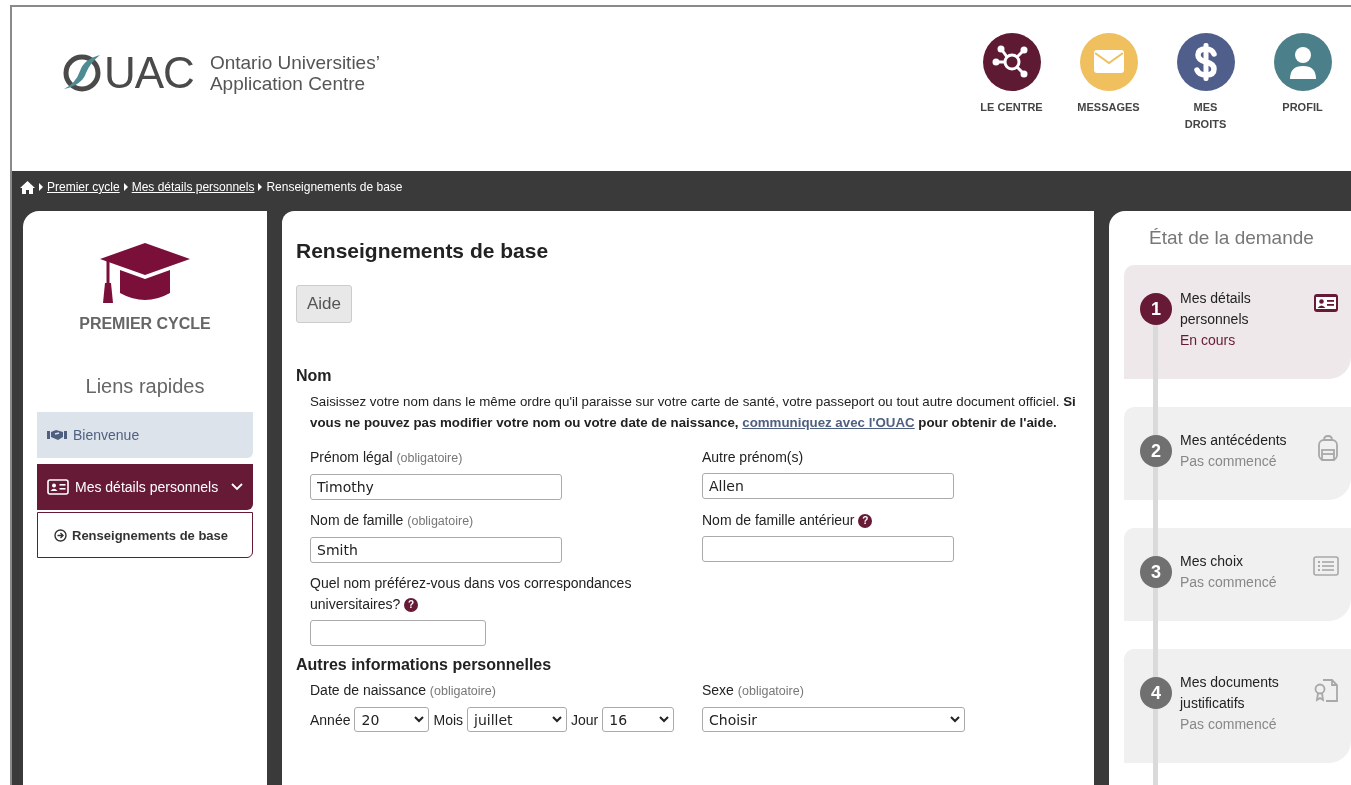 The image size is (1351, 785). Describe the element at coordinates (145, 324) in the screenshot. I see `section-title: PREMIER CYCLE` at that location.